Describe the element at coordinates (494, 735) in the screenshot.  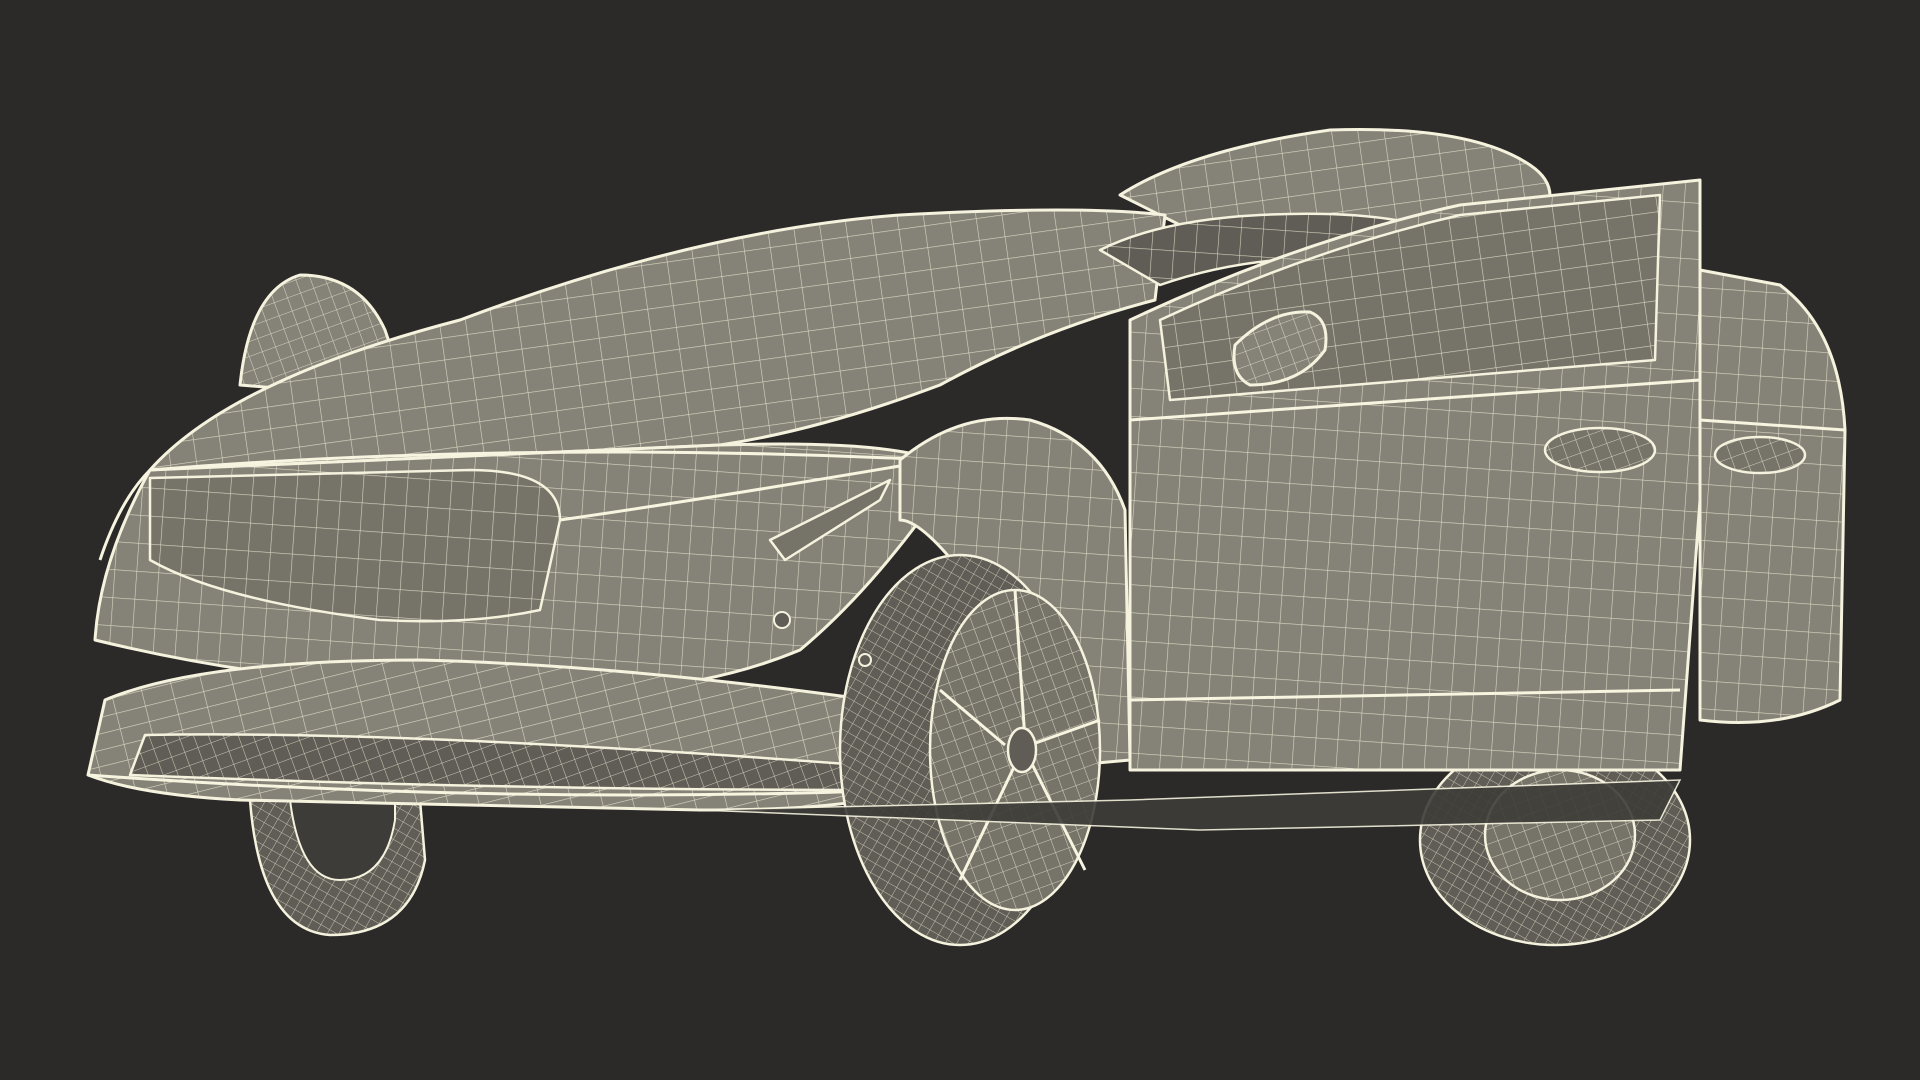
I see `front-bumper` at that location.